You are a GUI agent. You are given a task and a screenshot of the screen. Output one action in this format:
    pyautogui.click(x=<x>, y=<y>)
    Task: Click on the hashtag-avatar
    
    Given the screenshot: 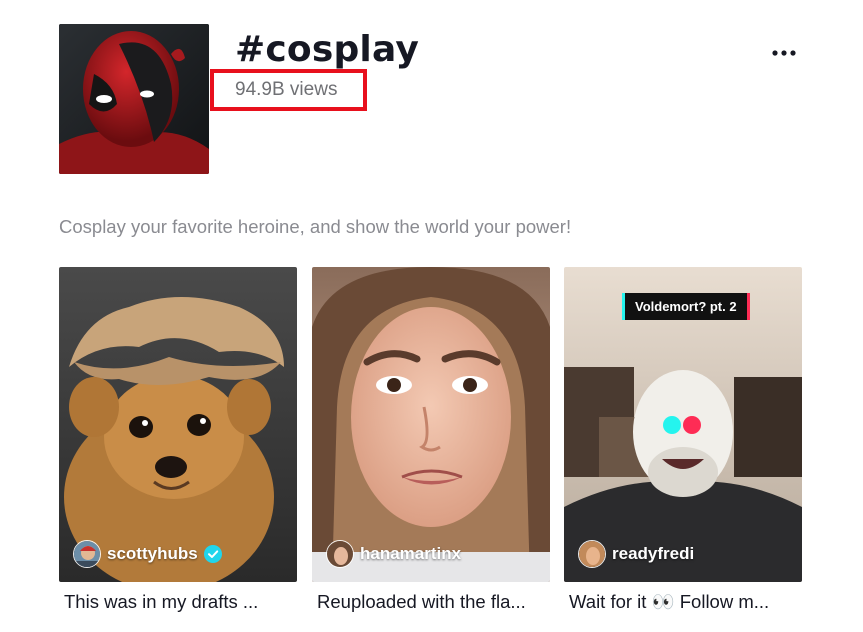 What is the action you would take?
    pyautogui.click(x=134, y=99)
    